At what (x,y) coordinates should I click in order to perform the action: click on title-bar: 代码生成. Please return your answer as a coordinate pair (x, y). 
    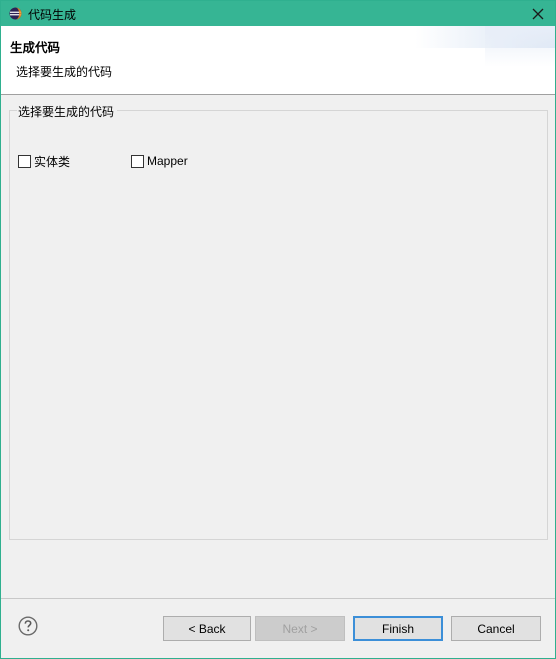
    Looking at the image, I should click on (278, 13).